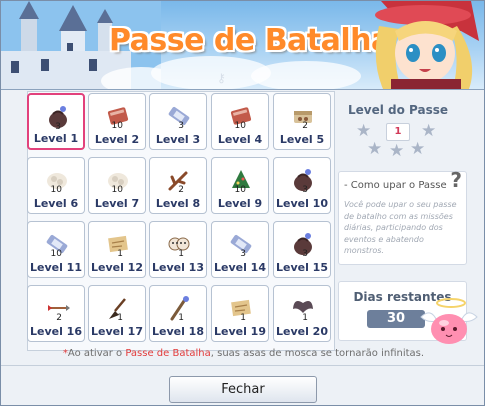 Image resolution: width=485 pixels, height=406 pixels. I want to click on reward-cell: 3 Level 3, so click(178, 121).